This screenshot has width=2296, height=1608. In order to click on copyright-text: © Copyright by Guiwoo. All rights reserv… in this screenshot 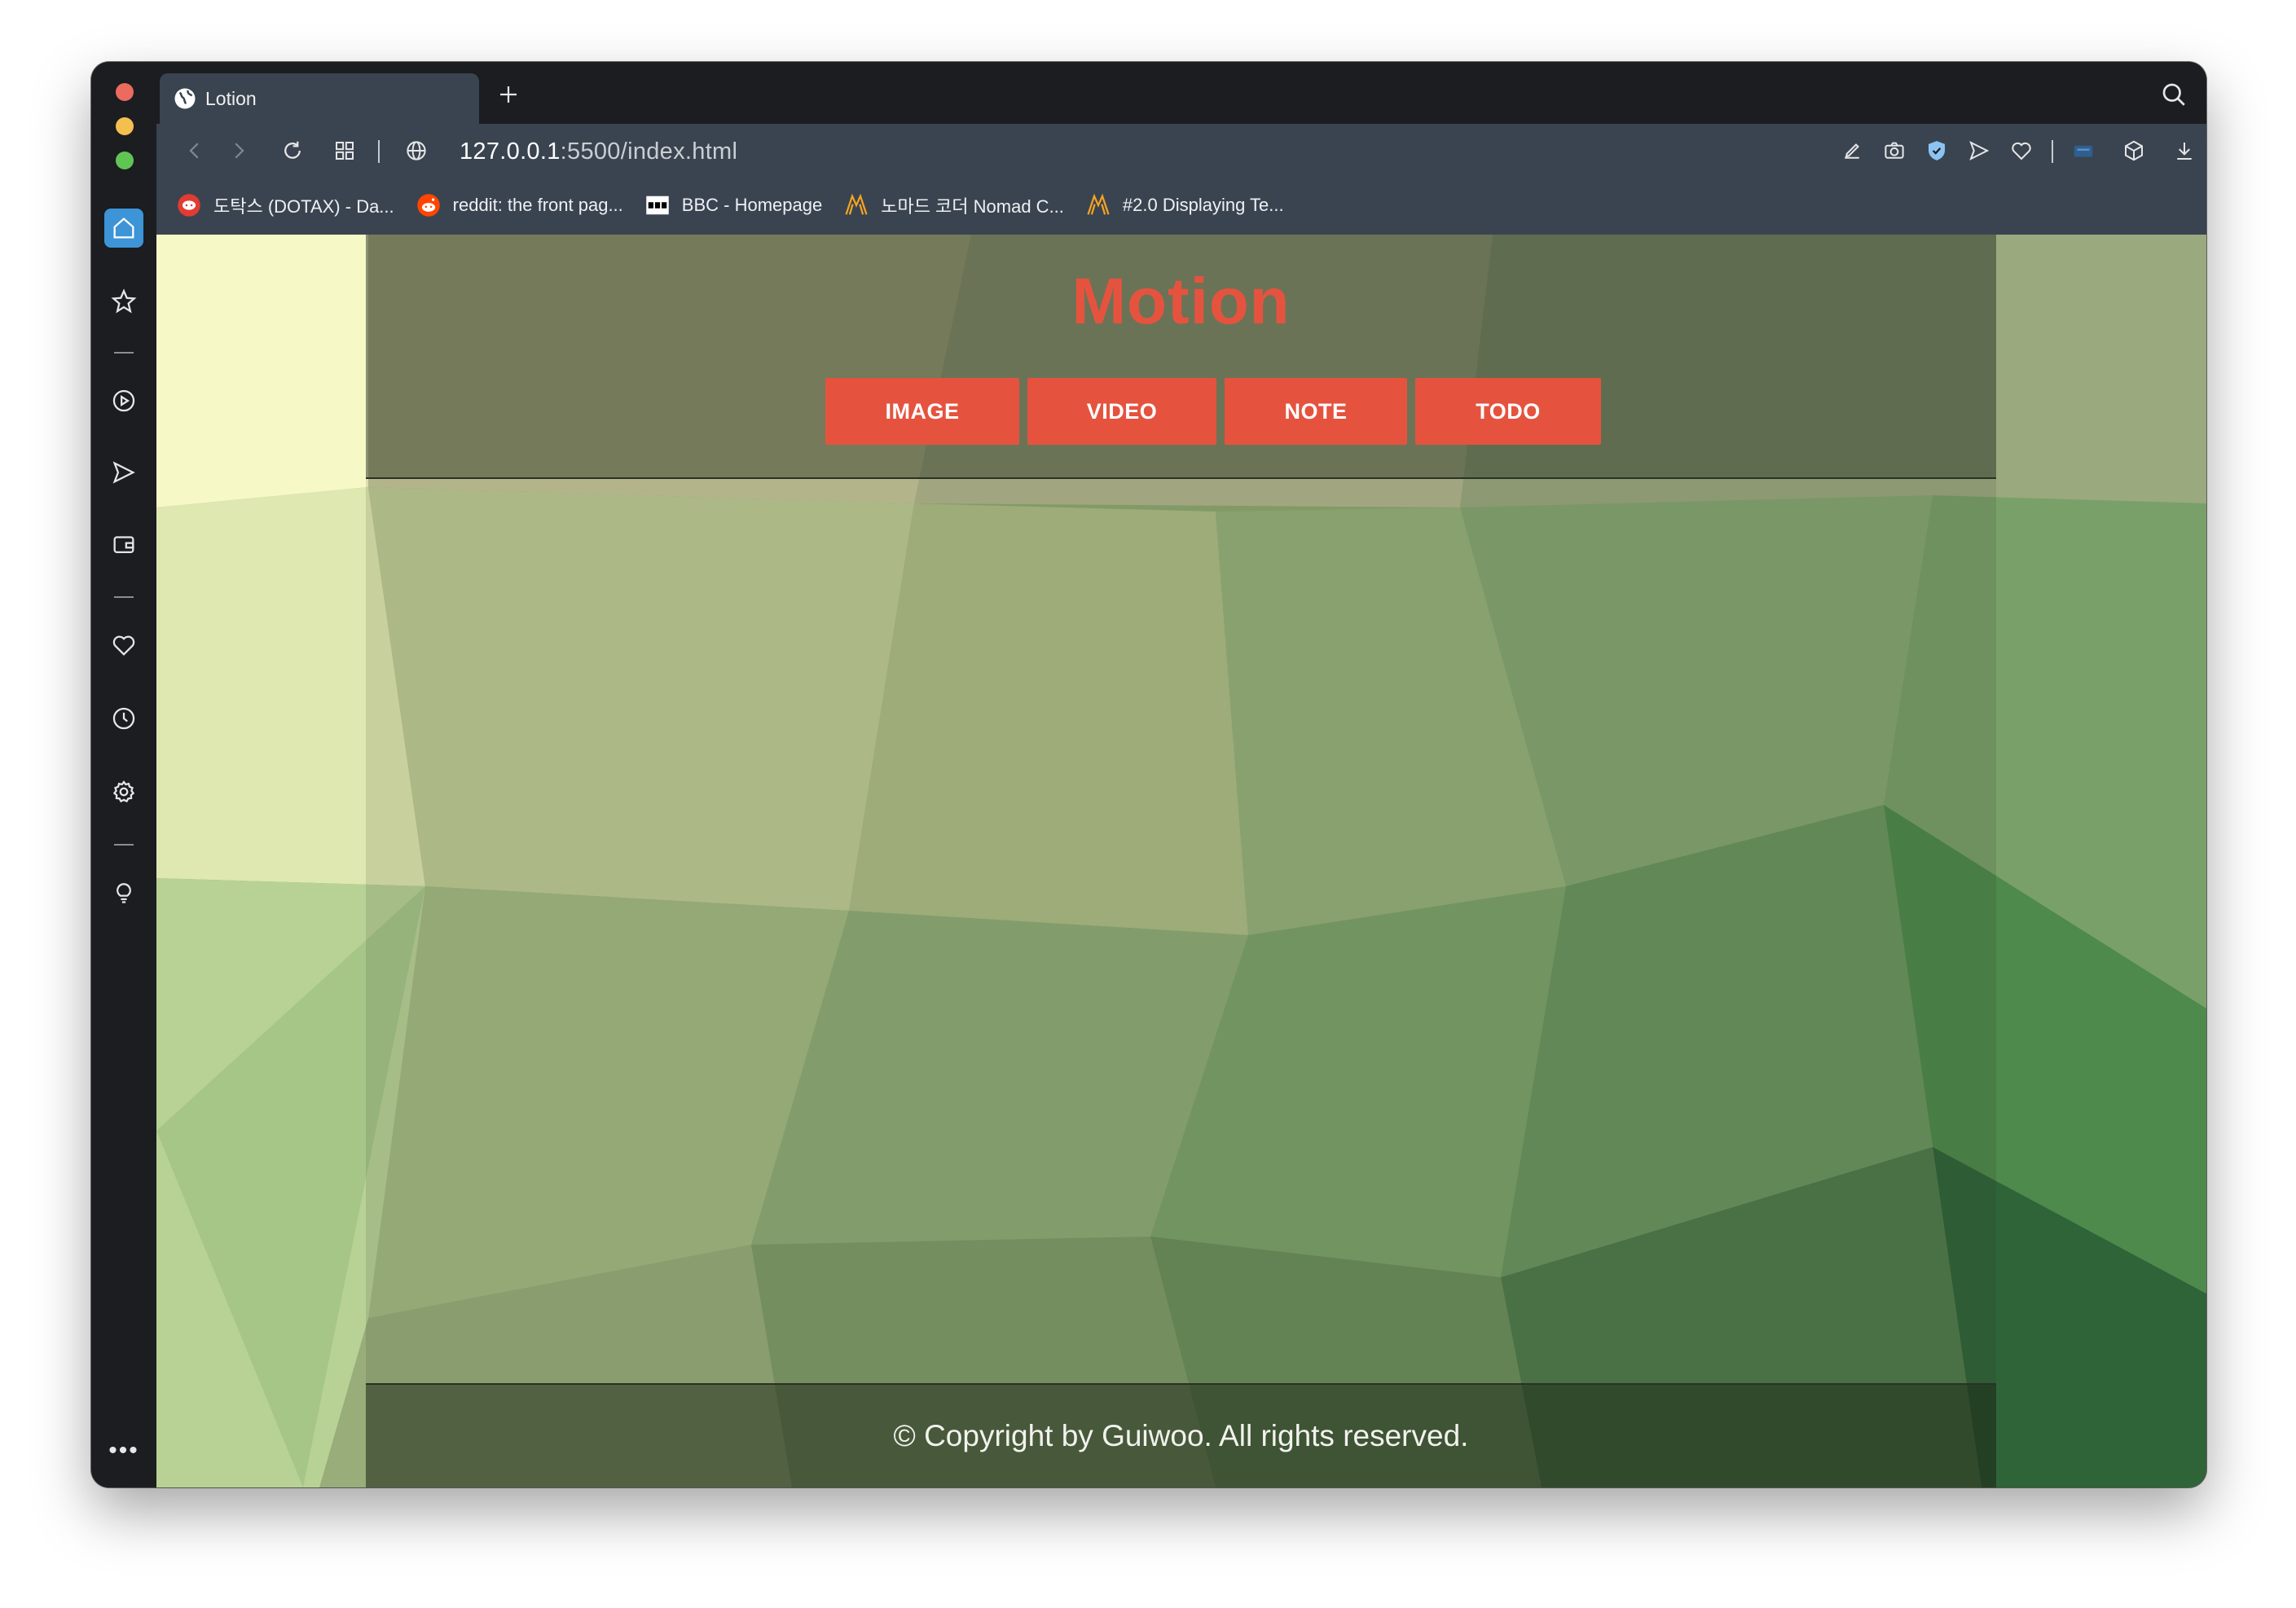, I will do `click(1181, 1435)`.